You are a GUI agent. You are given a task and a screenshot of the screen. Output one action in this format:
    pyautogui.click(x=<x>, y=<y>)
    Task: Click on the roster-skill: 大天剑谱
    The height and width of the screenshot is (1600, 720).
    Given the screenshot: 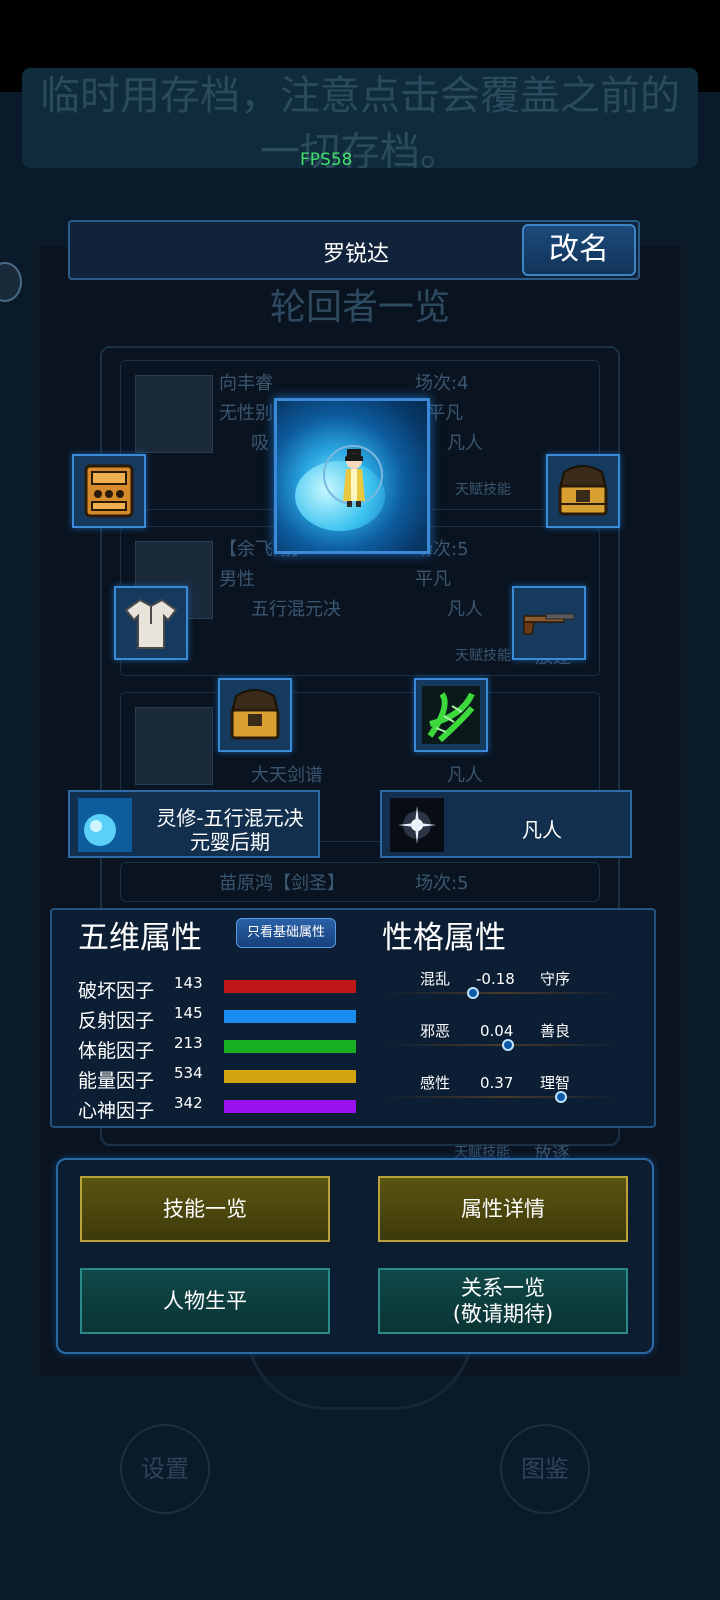 What is the action you would take?
    pyautogui.click(x=287, y=775)
    